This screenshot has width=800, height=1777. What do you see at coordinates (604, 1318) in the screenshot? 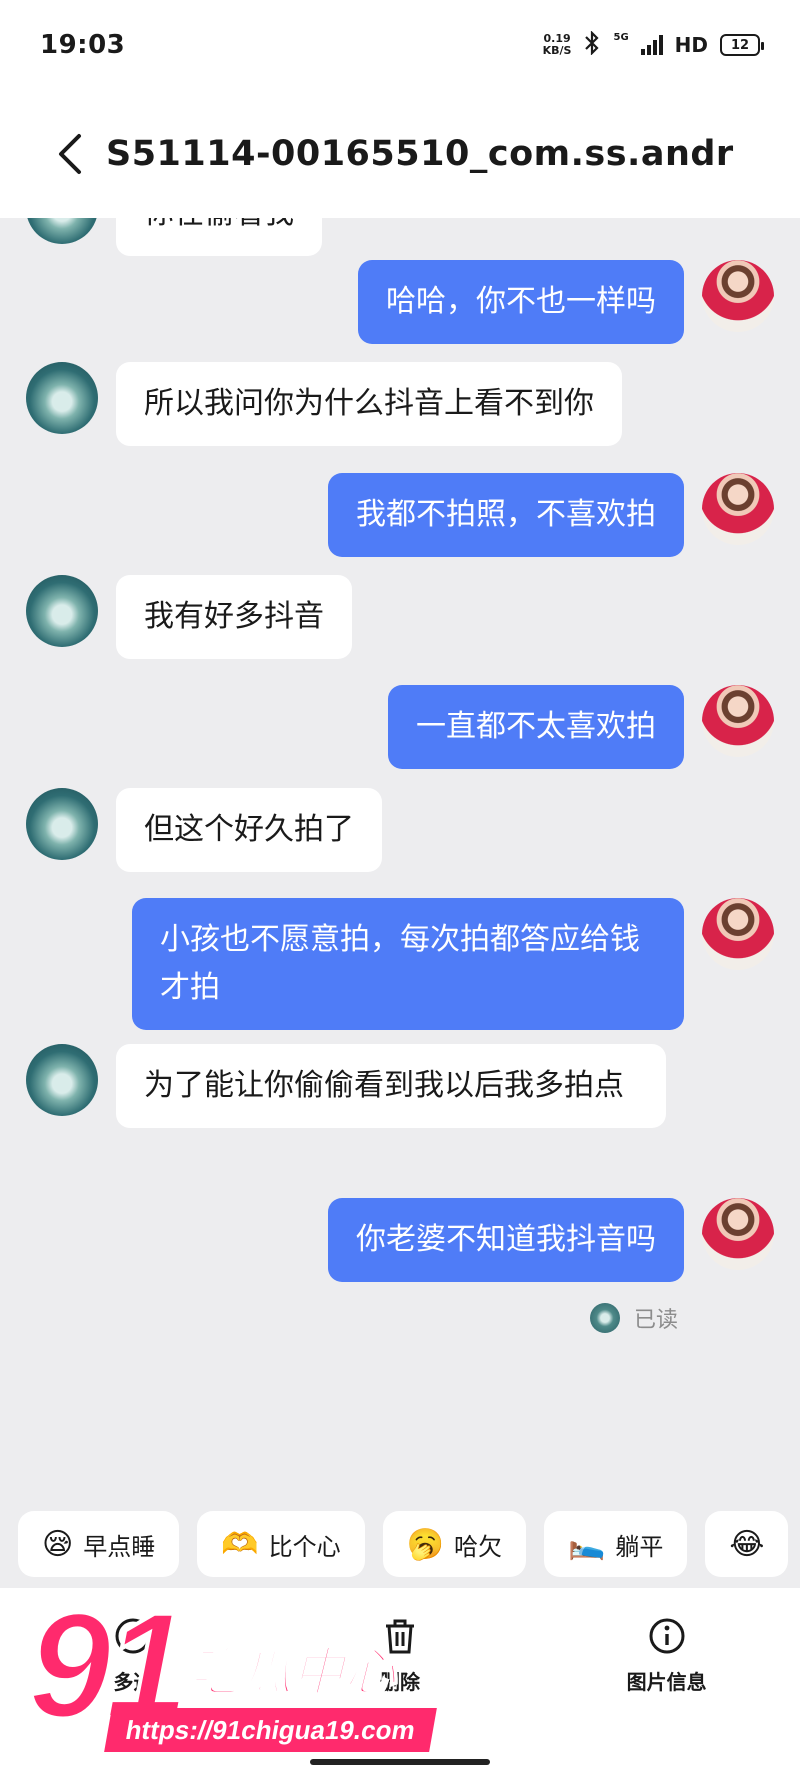
I see `read-avatar-icon` at bounding box center [604, 1318].